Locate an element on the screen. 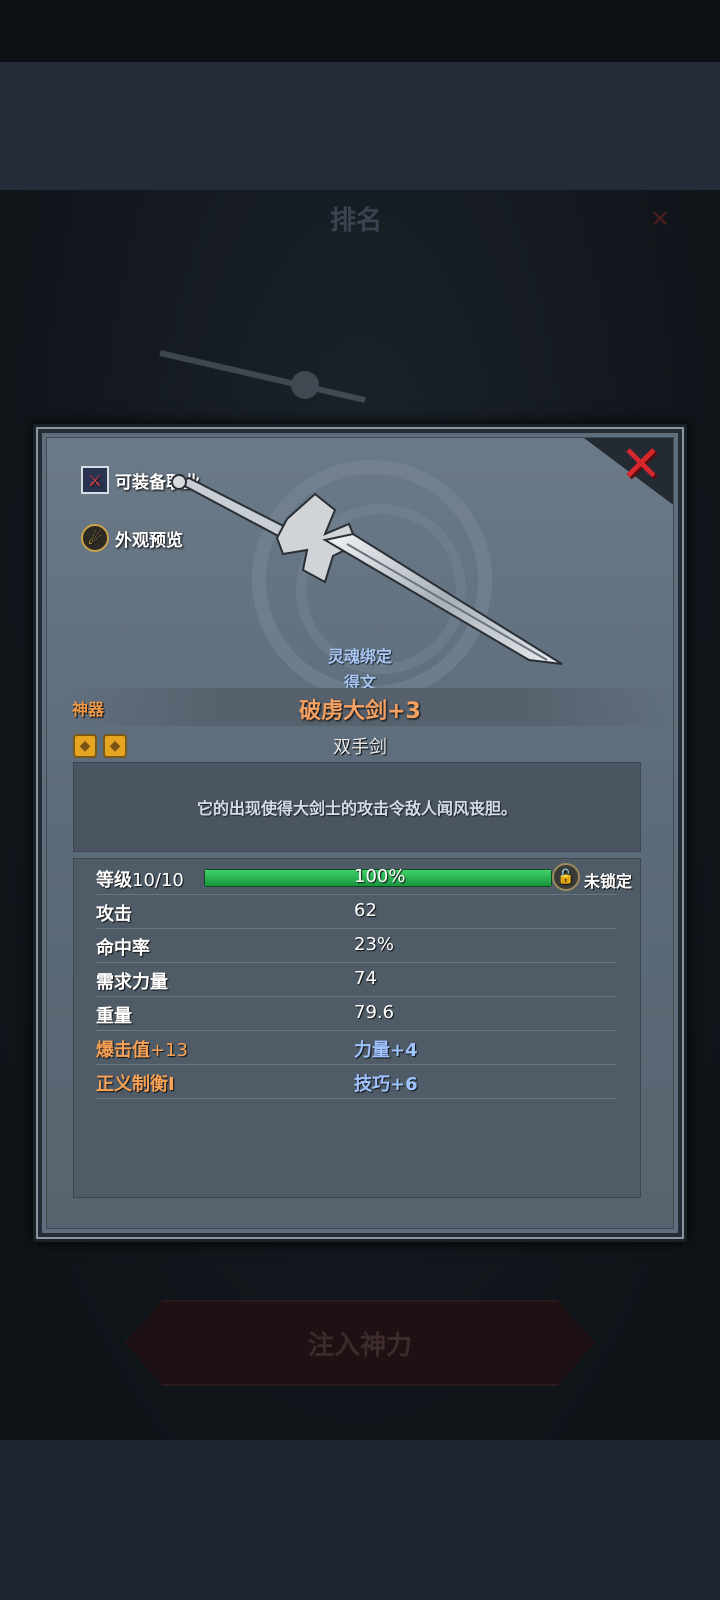  level-label: 等级10/10 is located at coordinates (140, 880).